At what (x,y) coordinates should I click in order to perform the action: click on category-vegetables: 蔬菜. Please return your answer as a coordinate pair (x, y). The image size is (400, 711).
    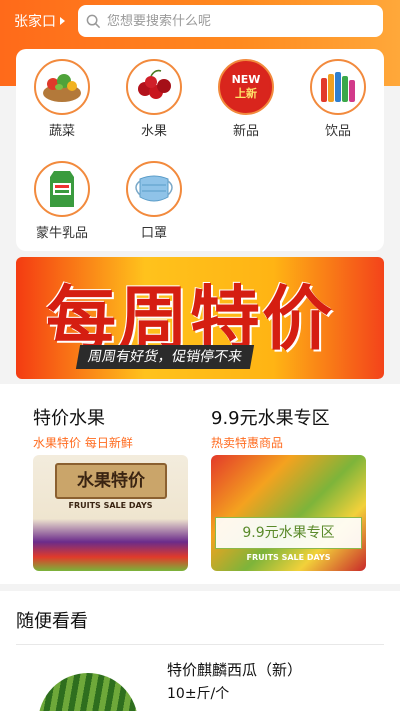
    Looking at the image, I should click on (62, 99).